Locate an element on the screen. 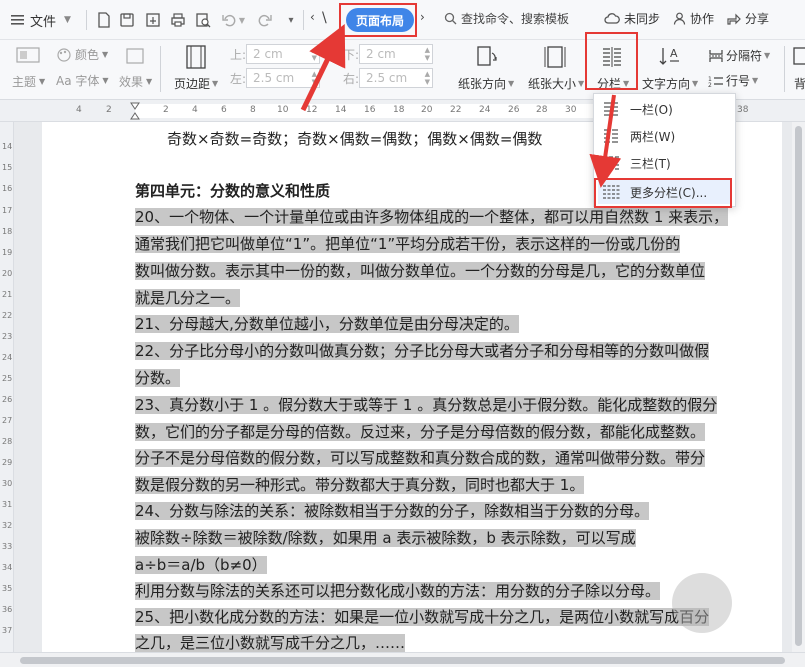  divider is located at coordinates (160, 69).